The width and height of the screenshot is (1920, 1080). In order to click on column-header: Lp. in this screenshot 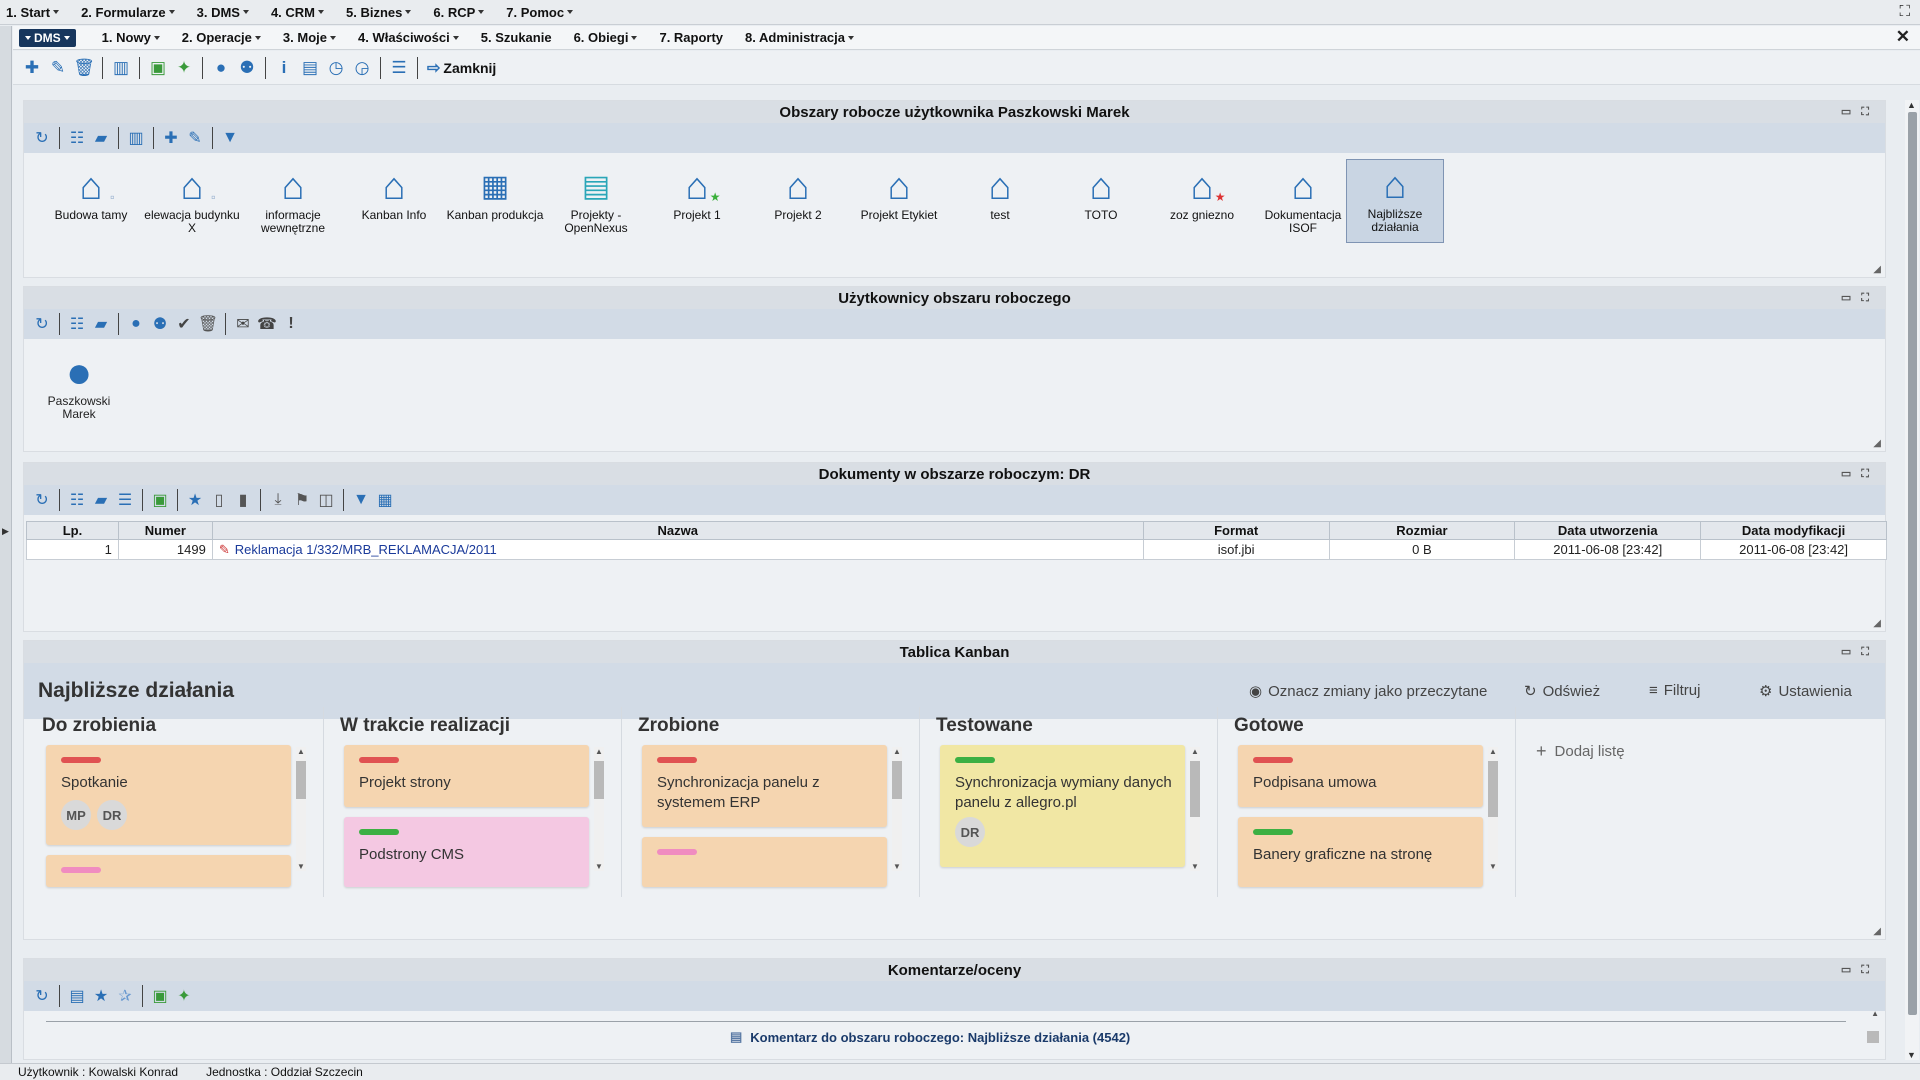, I will do `click(72, 530)`.